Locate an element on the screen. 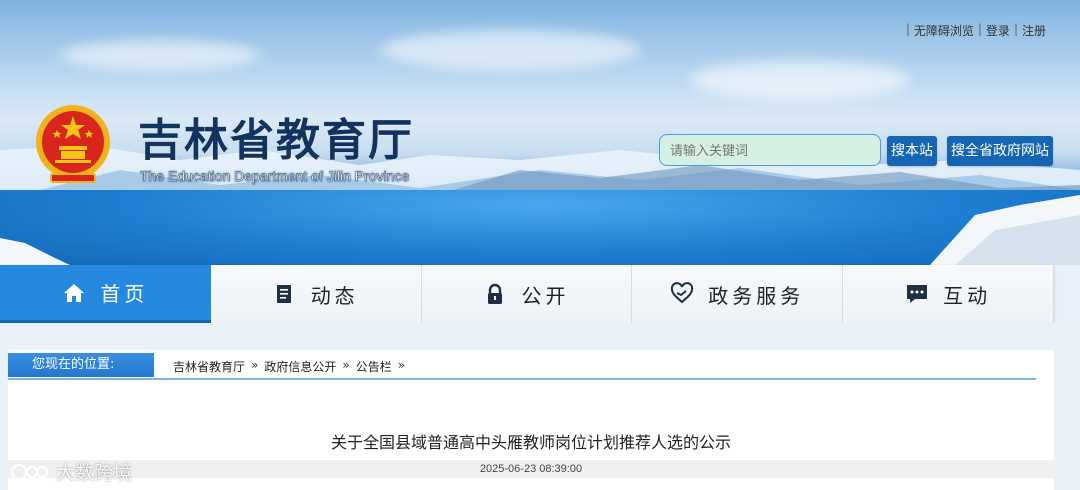  article-title: 关于全国县域普通高中头雁教师岗位计划推荐人选的公示 is located at coordinates (530, 442).